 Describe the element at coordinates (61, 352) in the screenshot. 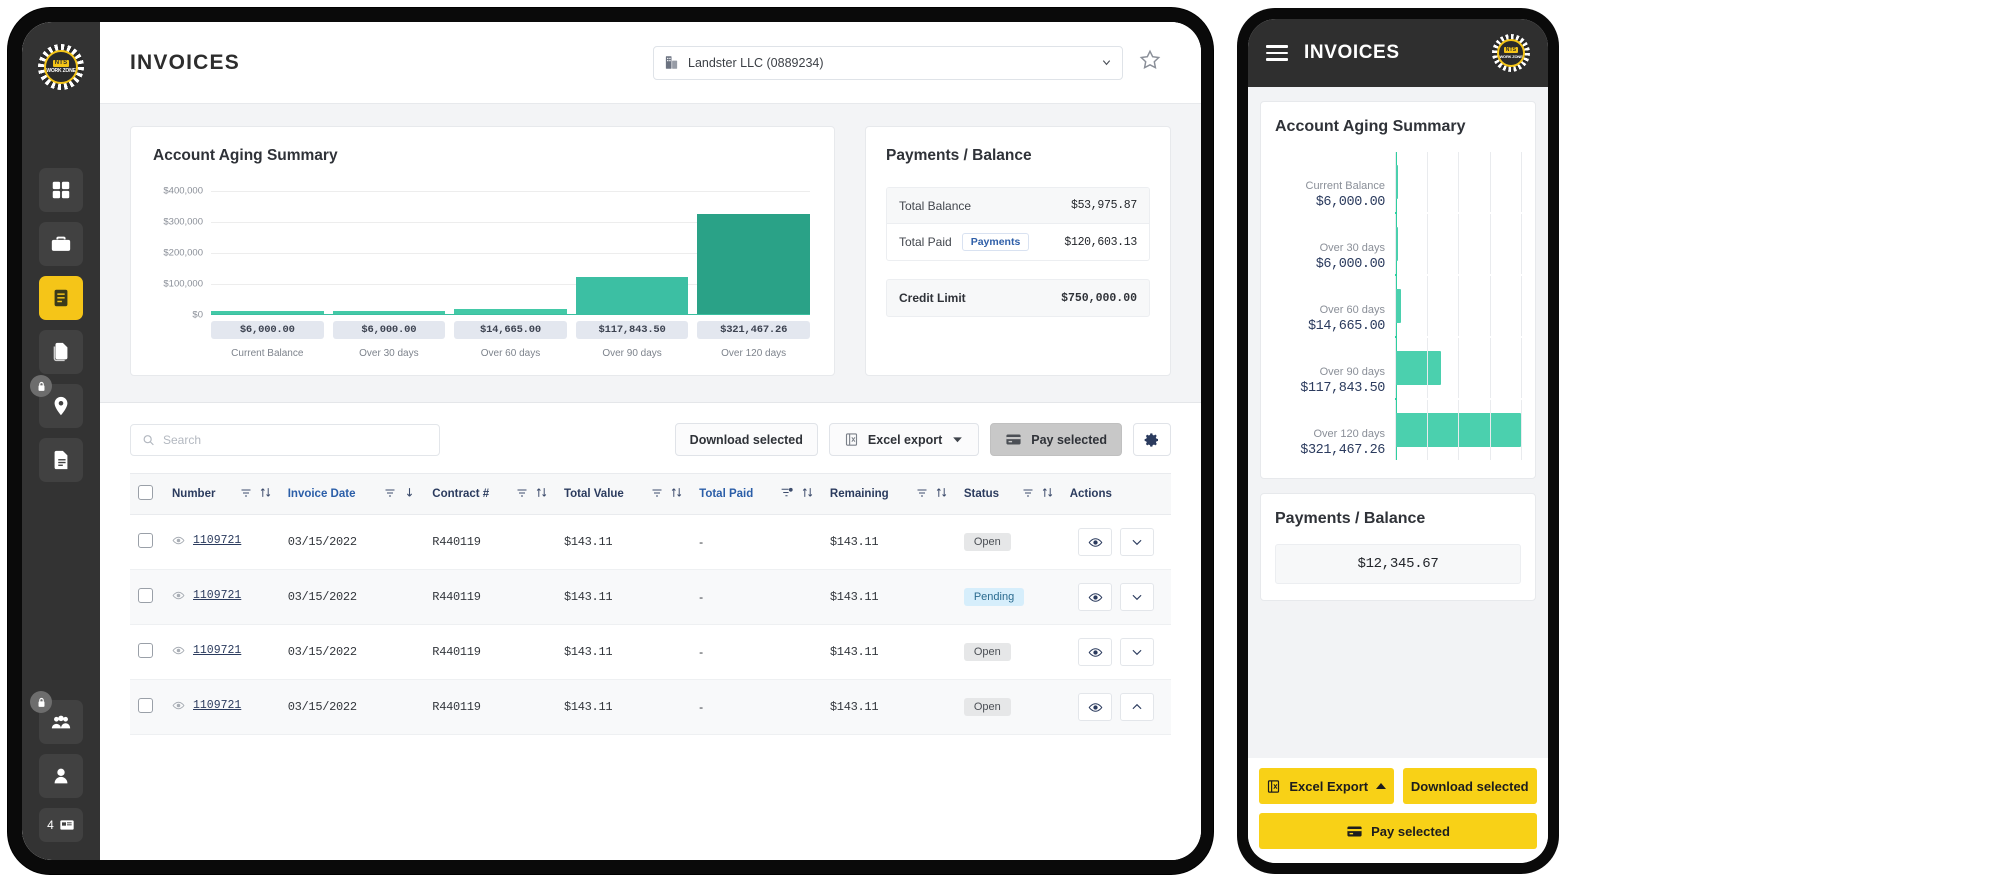

I see `sidebar-item-documents` at that location.